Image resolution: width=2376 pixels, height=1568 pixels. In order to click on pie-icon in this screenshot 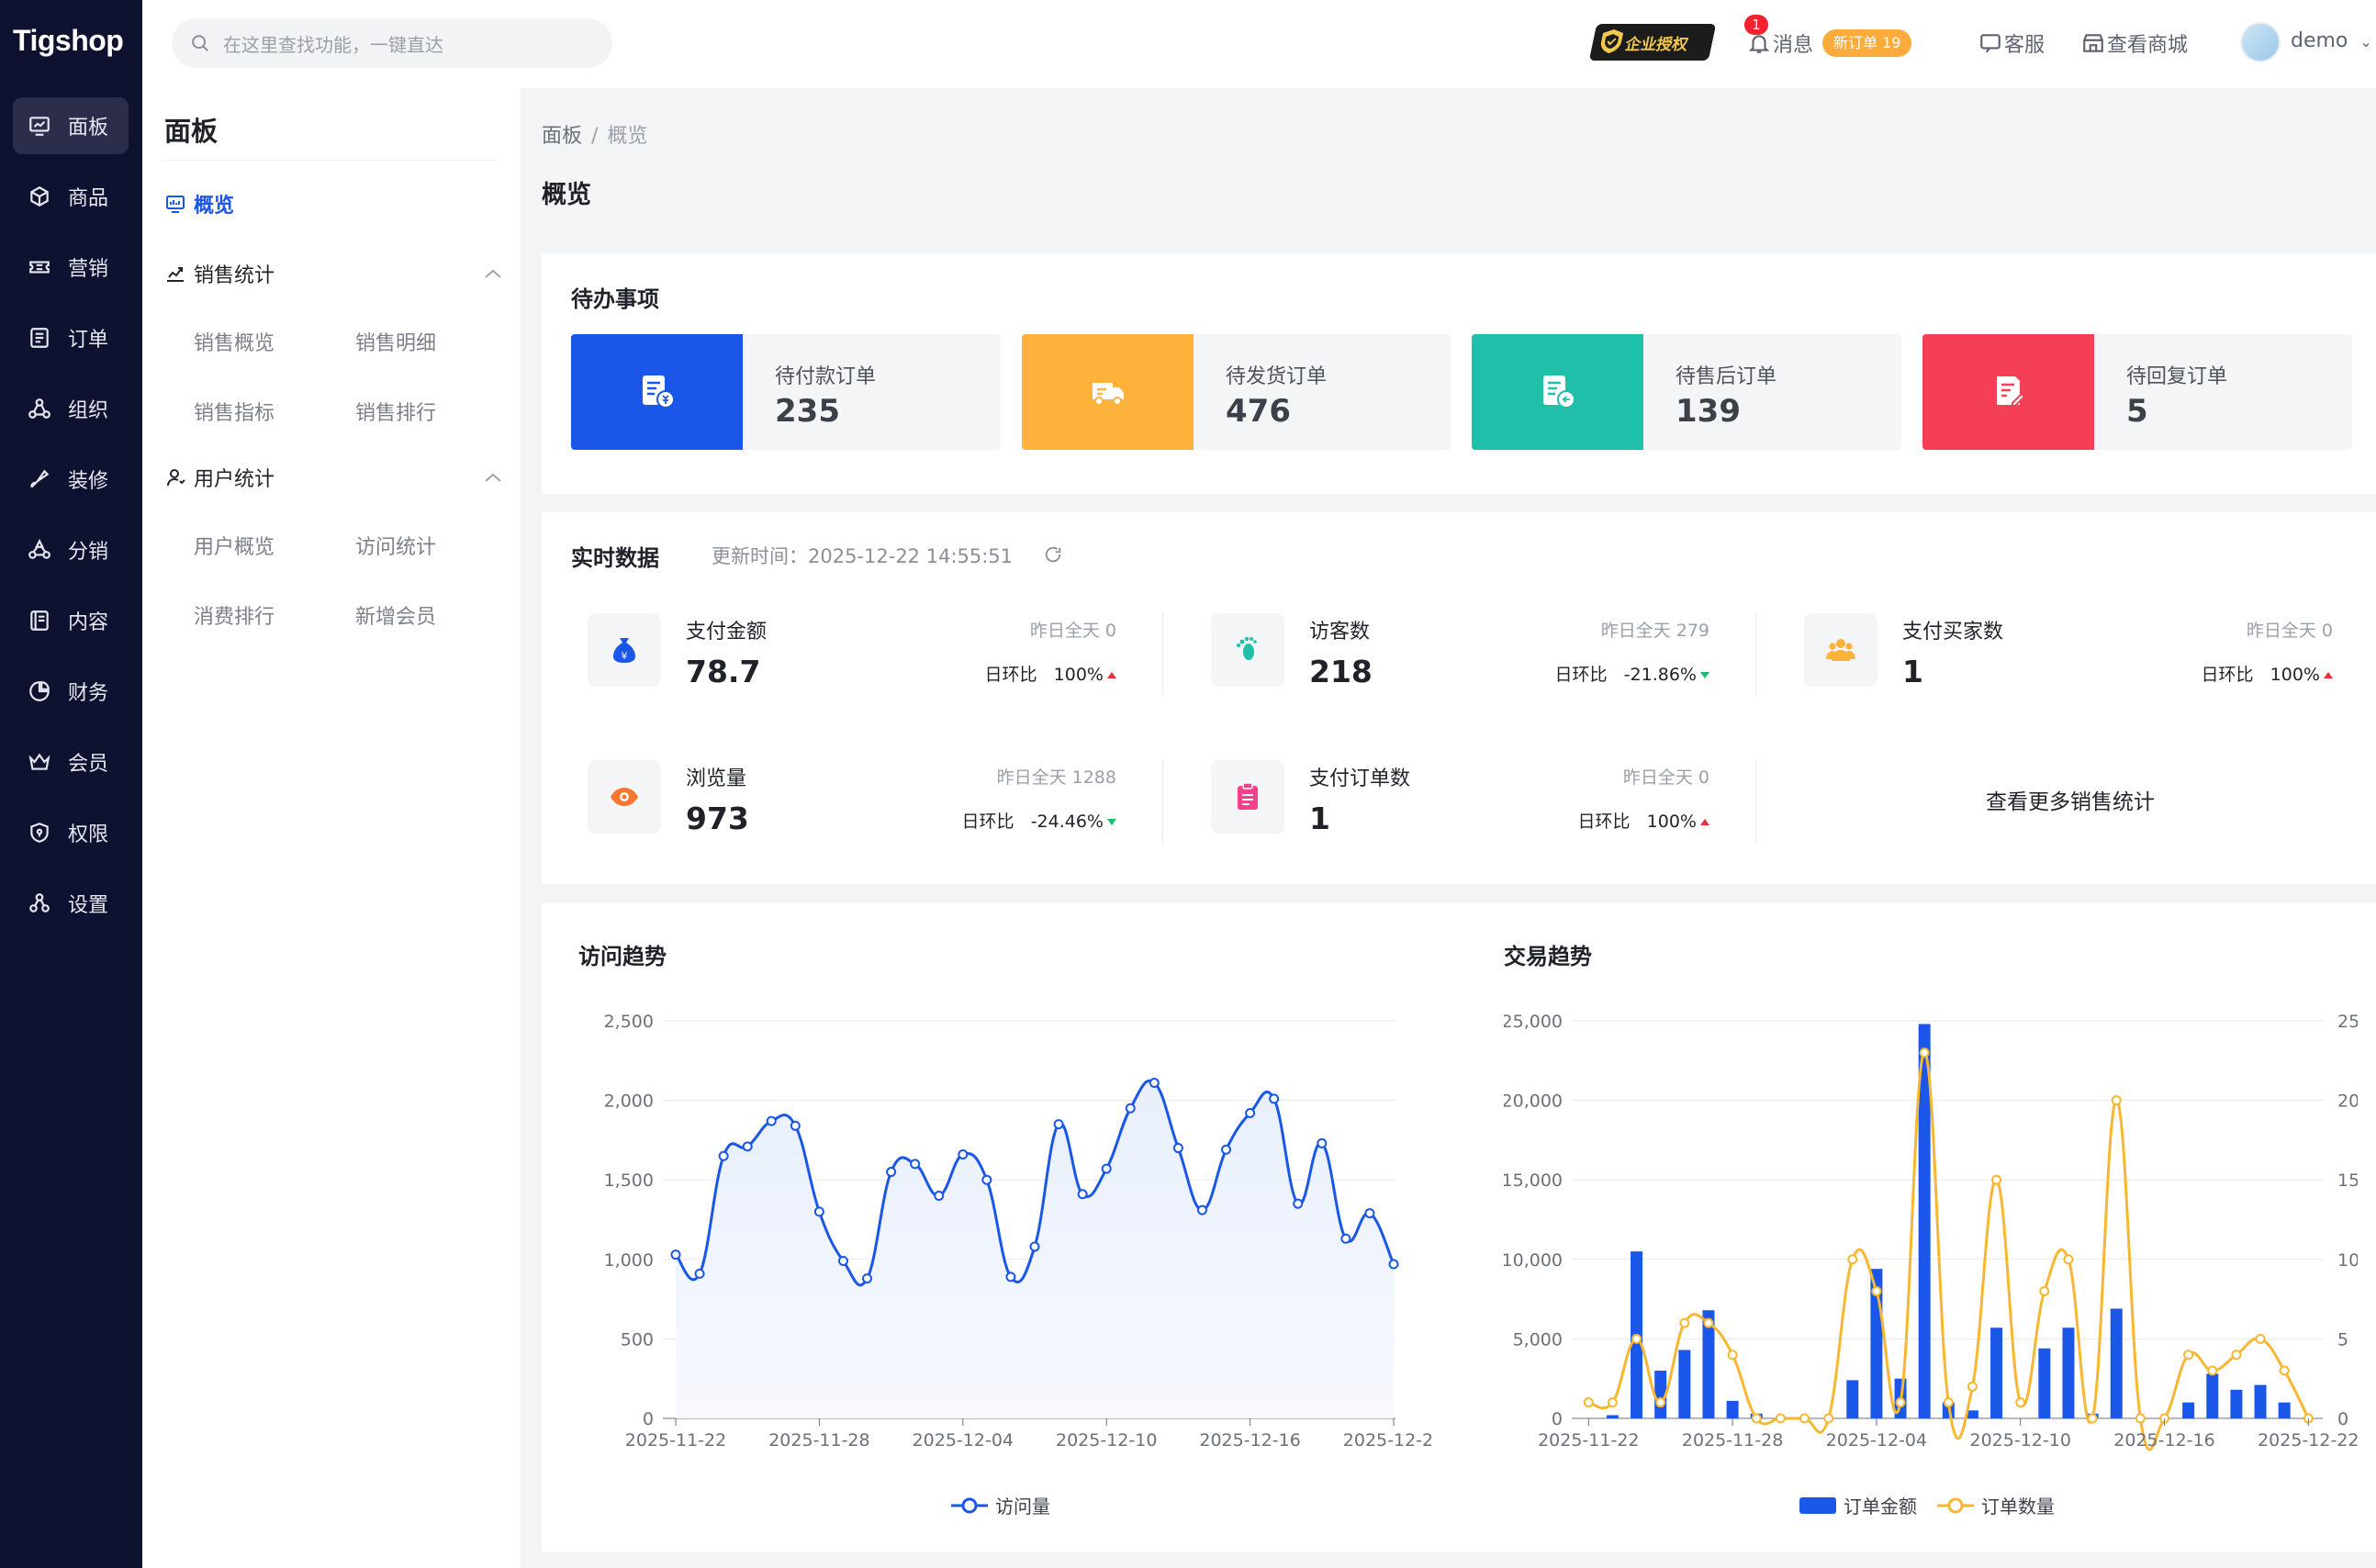, I will do `click(39, 691)`.